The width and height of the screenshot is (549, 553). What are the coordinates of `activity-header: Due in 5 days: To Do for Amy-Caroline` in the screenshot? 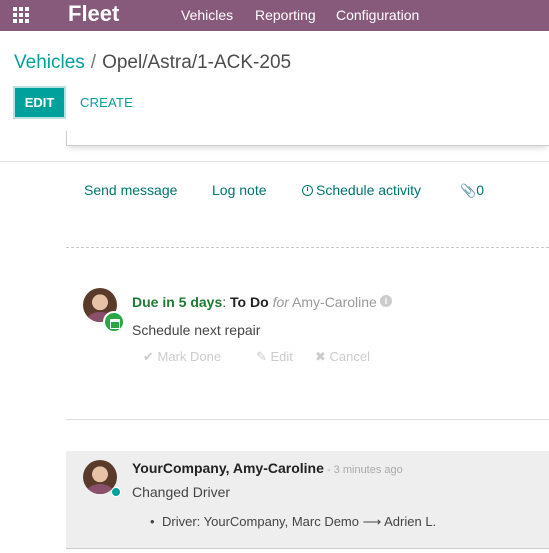 It's located at (254, 302).